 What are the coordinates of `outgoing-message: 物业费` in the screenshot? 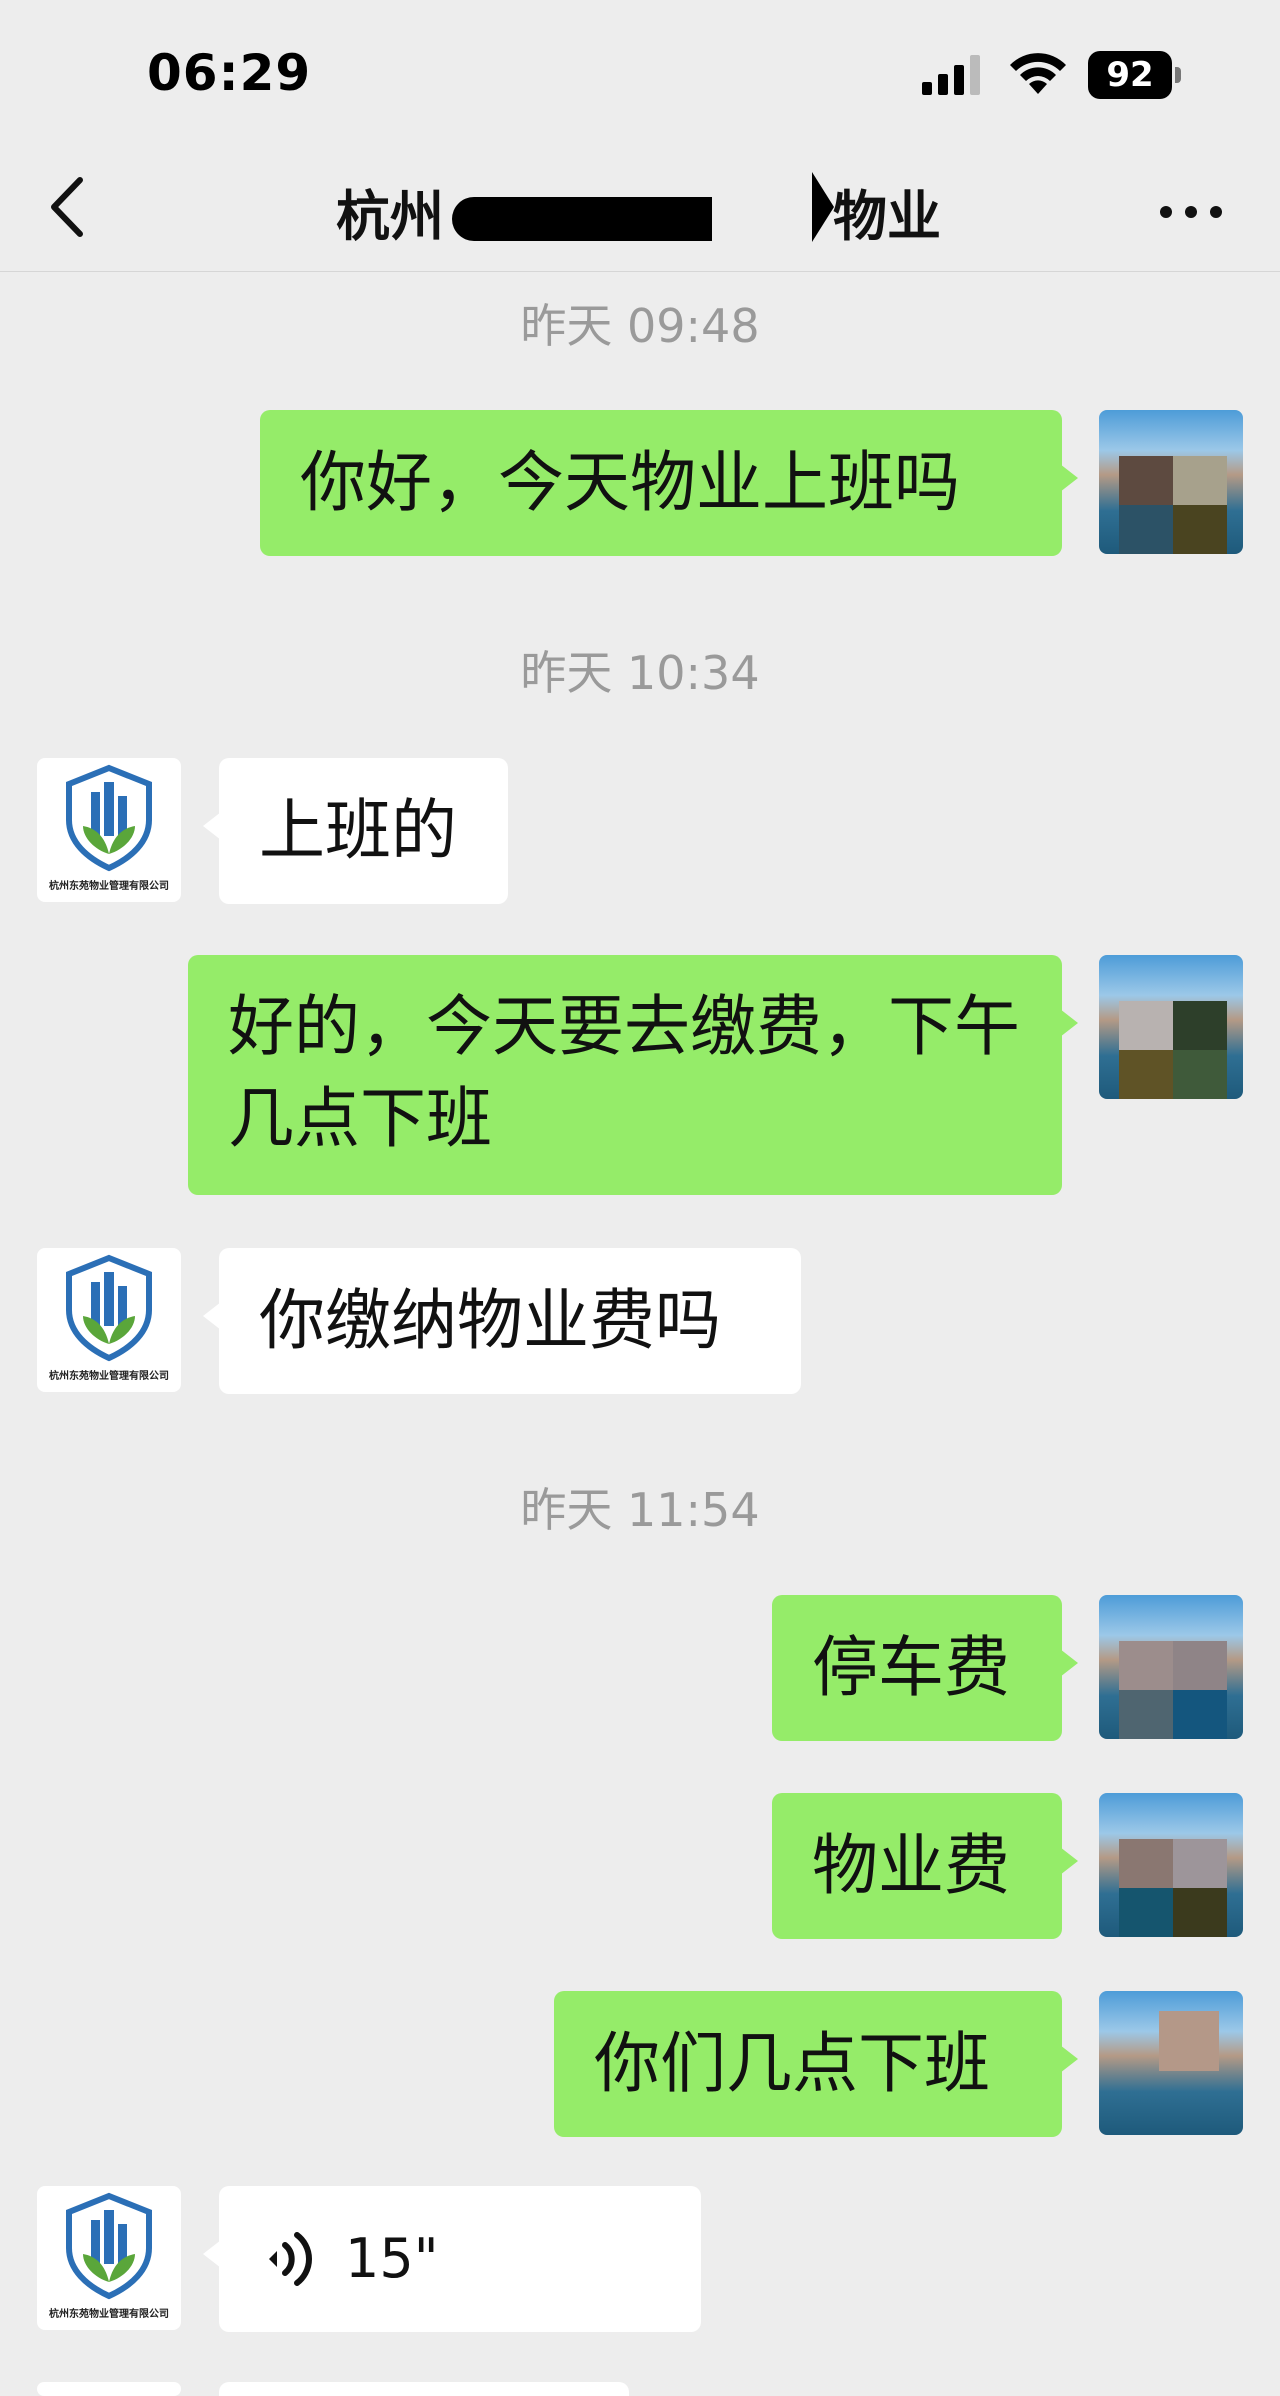 It's located at (925, 1866).